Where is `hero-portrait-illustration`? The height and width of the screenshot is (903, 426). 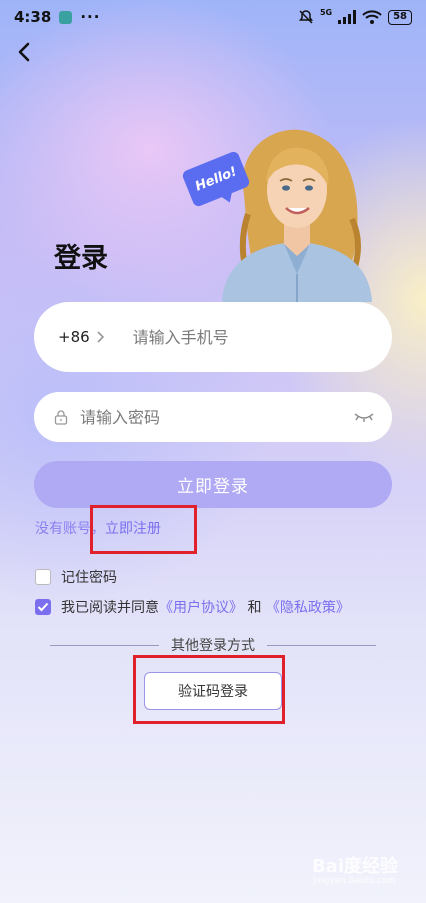
hero-portrait-illustration is located at coordinates (297, 215).